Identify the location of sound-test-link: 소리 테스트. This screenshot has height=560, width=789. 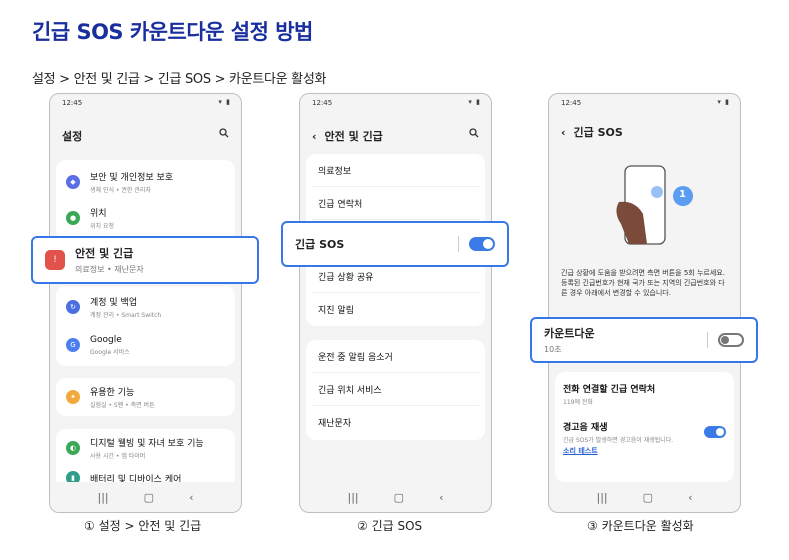
(644, 451).